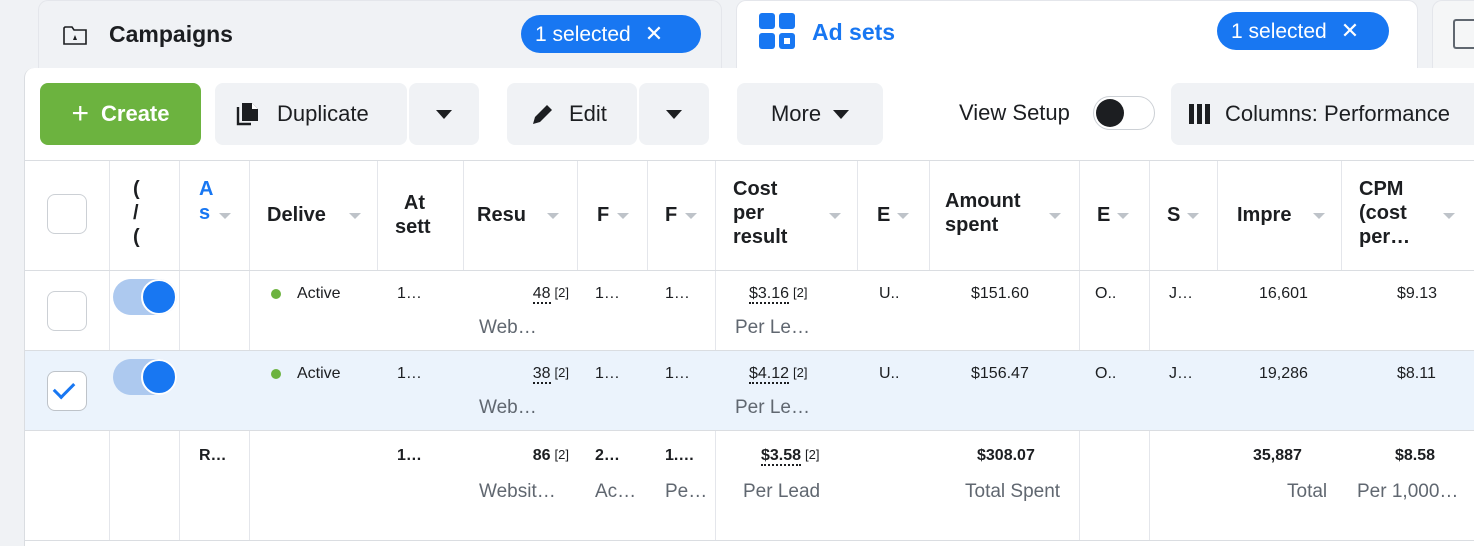 The width and height of the screenshot is (1474, 546). What do you see at coordinates (323, 113) in the screenshot?
I see `duplicate-label: Duplicate` at bounding box center [323, 113].